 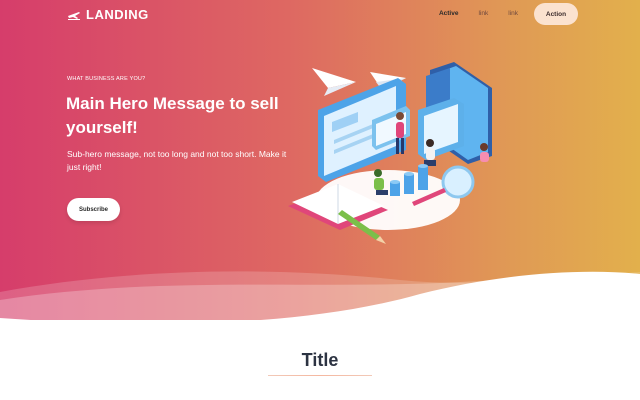 I want to click on brand-name: LANDING, so click(x=117, y=14).